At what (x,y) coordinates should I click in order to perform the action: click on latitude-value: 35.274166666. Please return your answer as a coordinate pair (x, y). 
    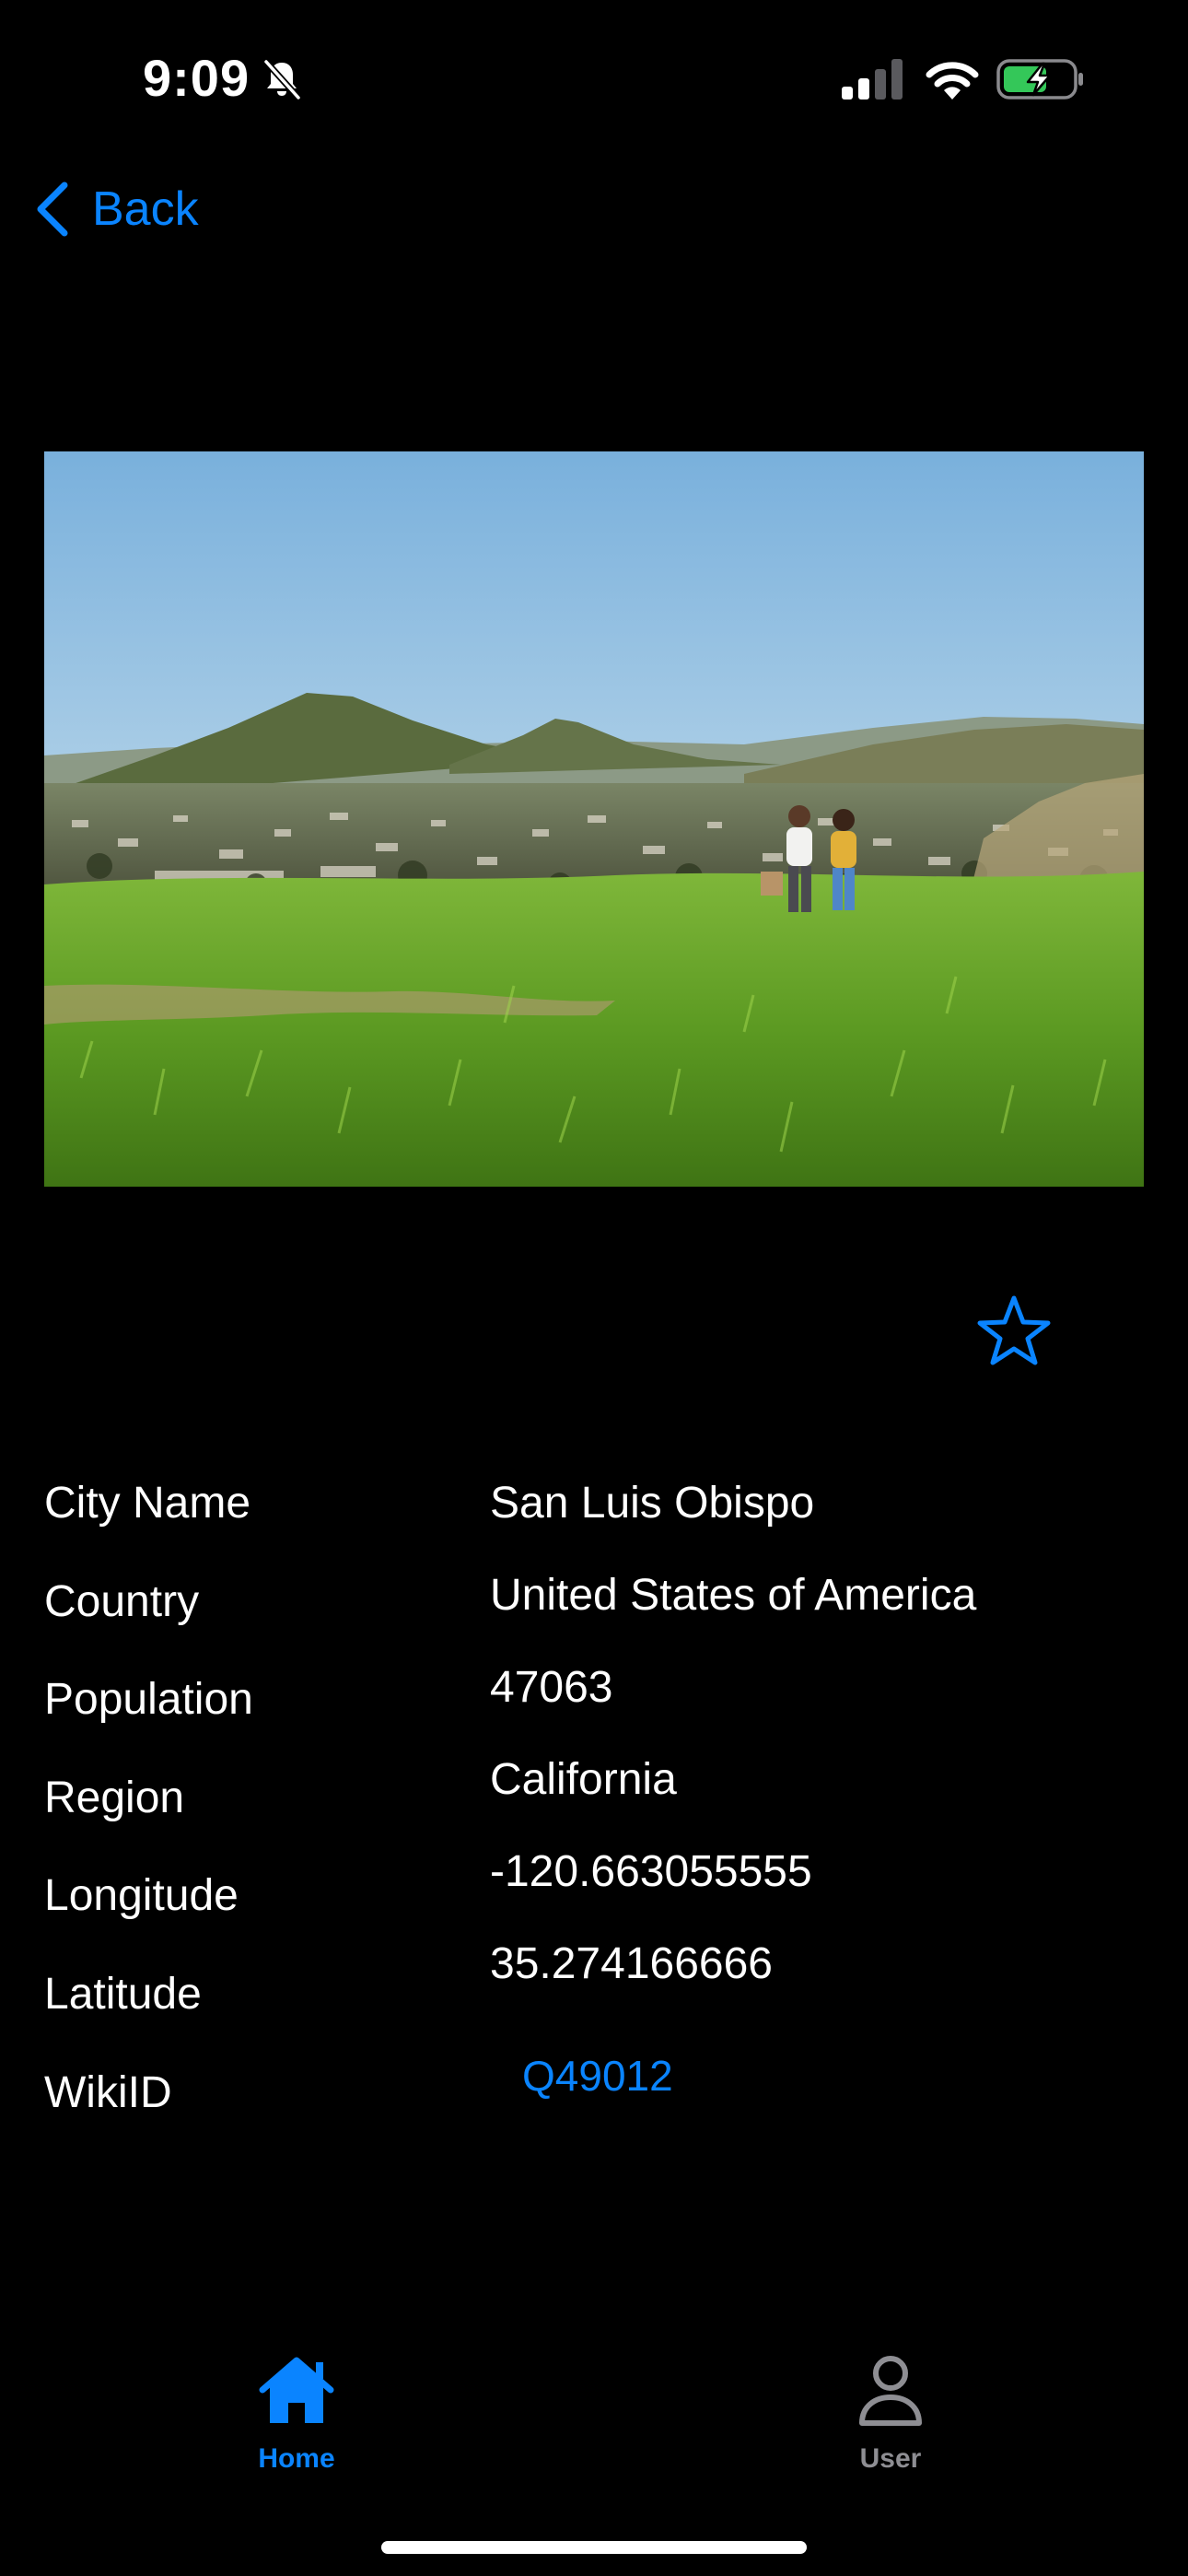
    Looking at the image, I should click on (631, 1964).